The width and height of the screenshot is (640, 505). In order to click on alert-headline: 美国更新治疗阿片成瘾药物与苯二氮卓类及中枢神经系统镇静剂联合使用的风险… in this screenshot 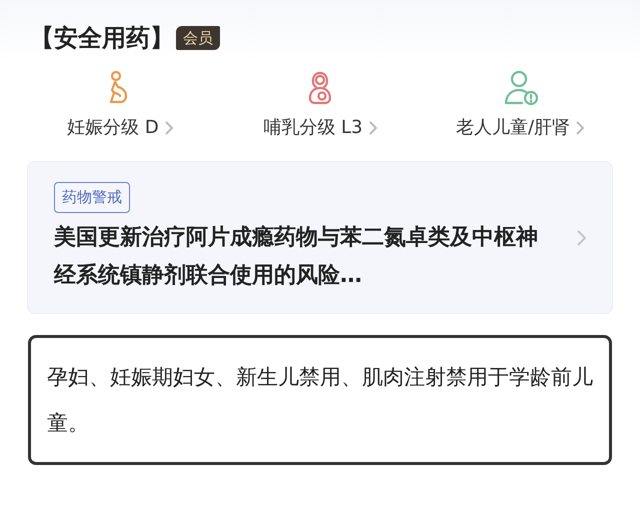, I will do `click(296, 257)`.